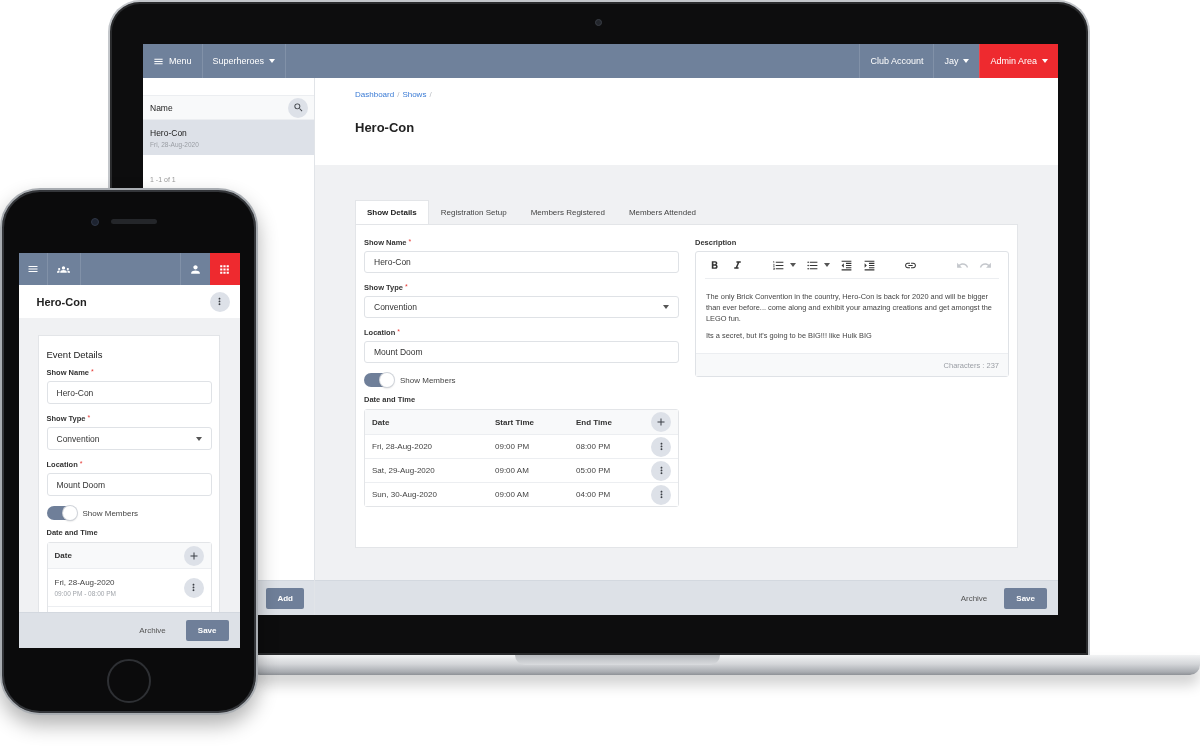 The image size is (1200, 750). I want to click on tab: Members Attended, so click(662, 212).